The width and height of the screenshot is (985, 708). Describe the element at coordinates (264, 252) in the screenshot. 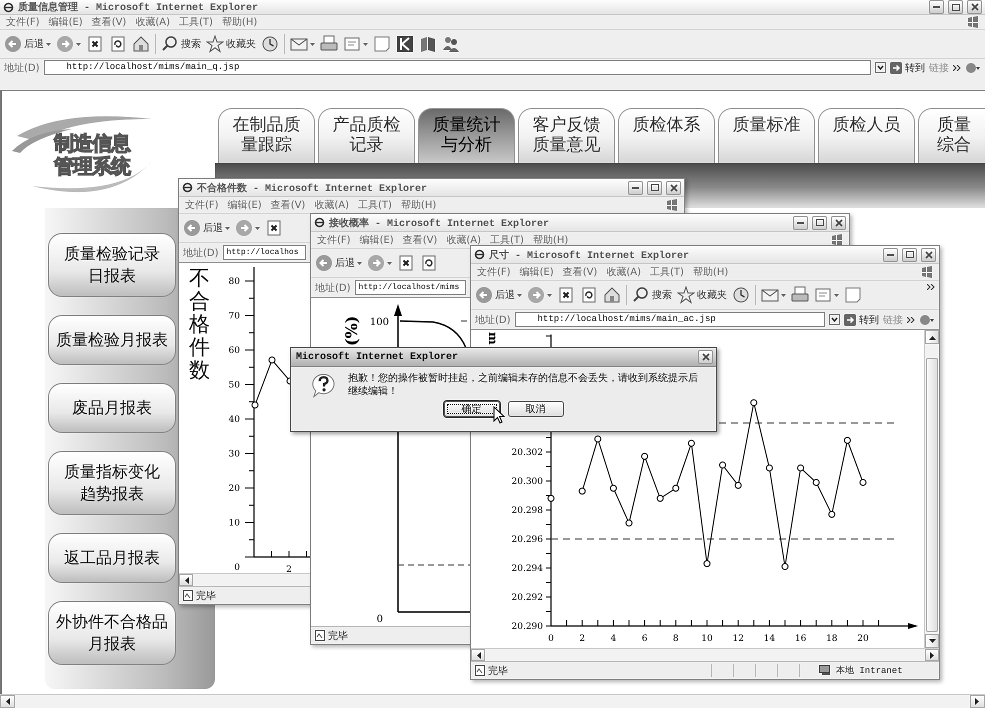

I see `address-field: http://localhos` at that location.